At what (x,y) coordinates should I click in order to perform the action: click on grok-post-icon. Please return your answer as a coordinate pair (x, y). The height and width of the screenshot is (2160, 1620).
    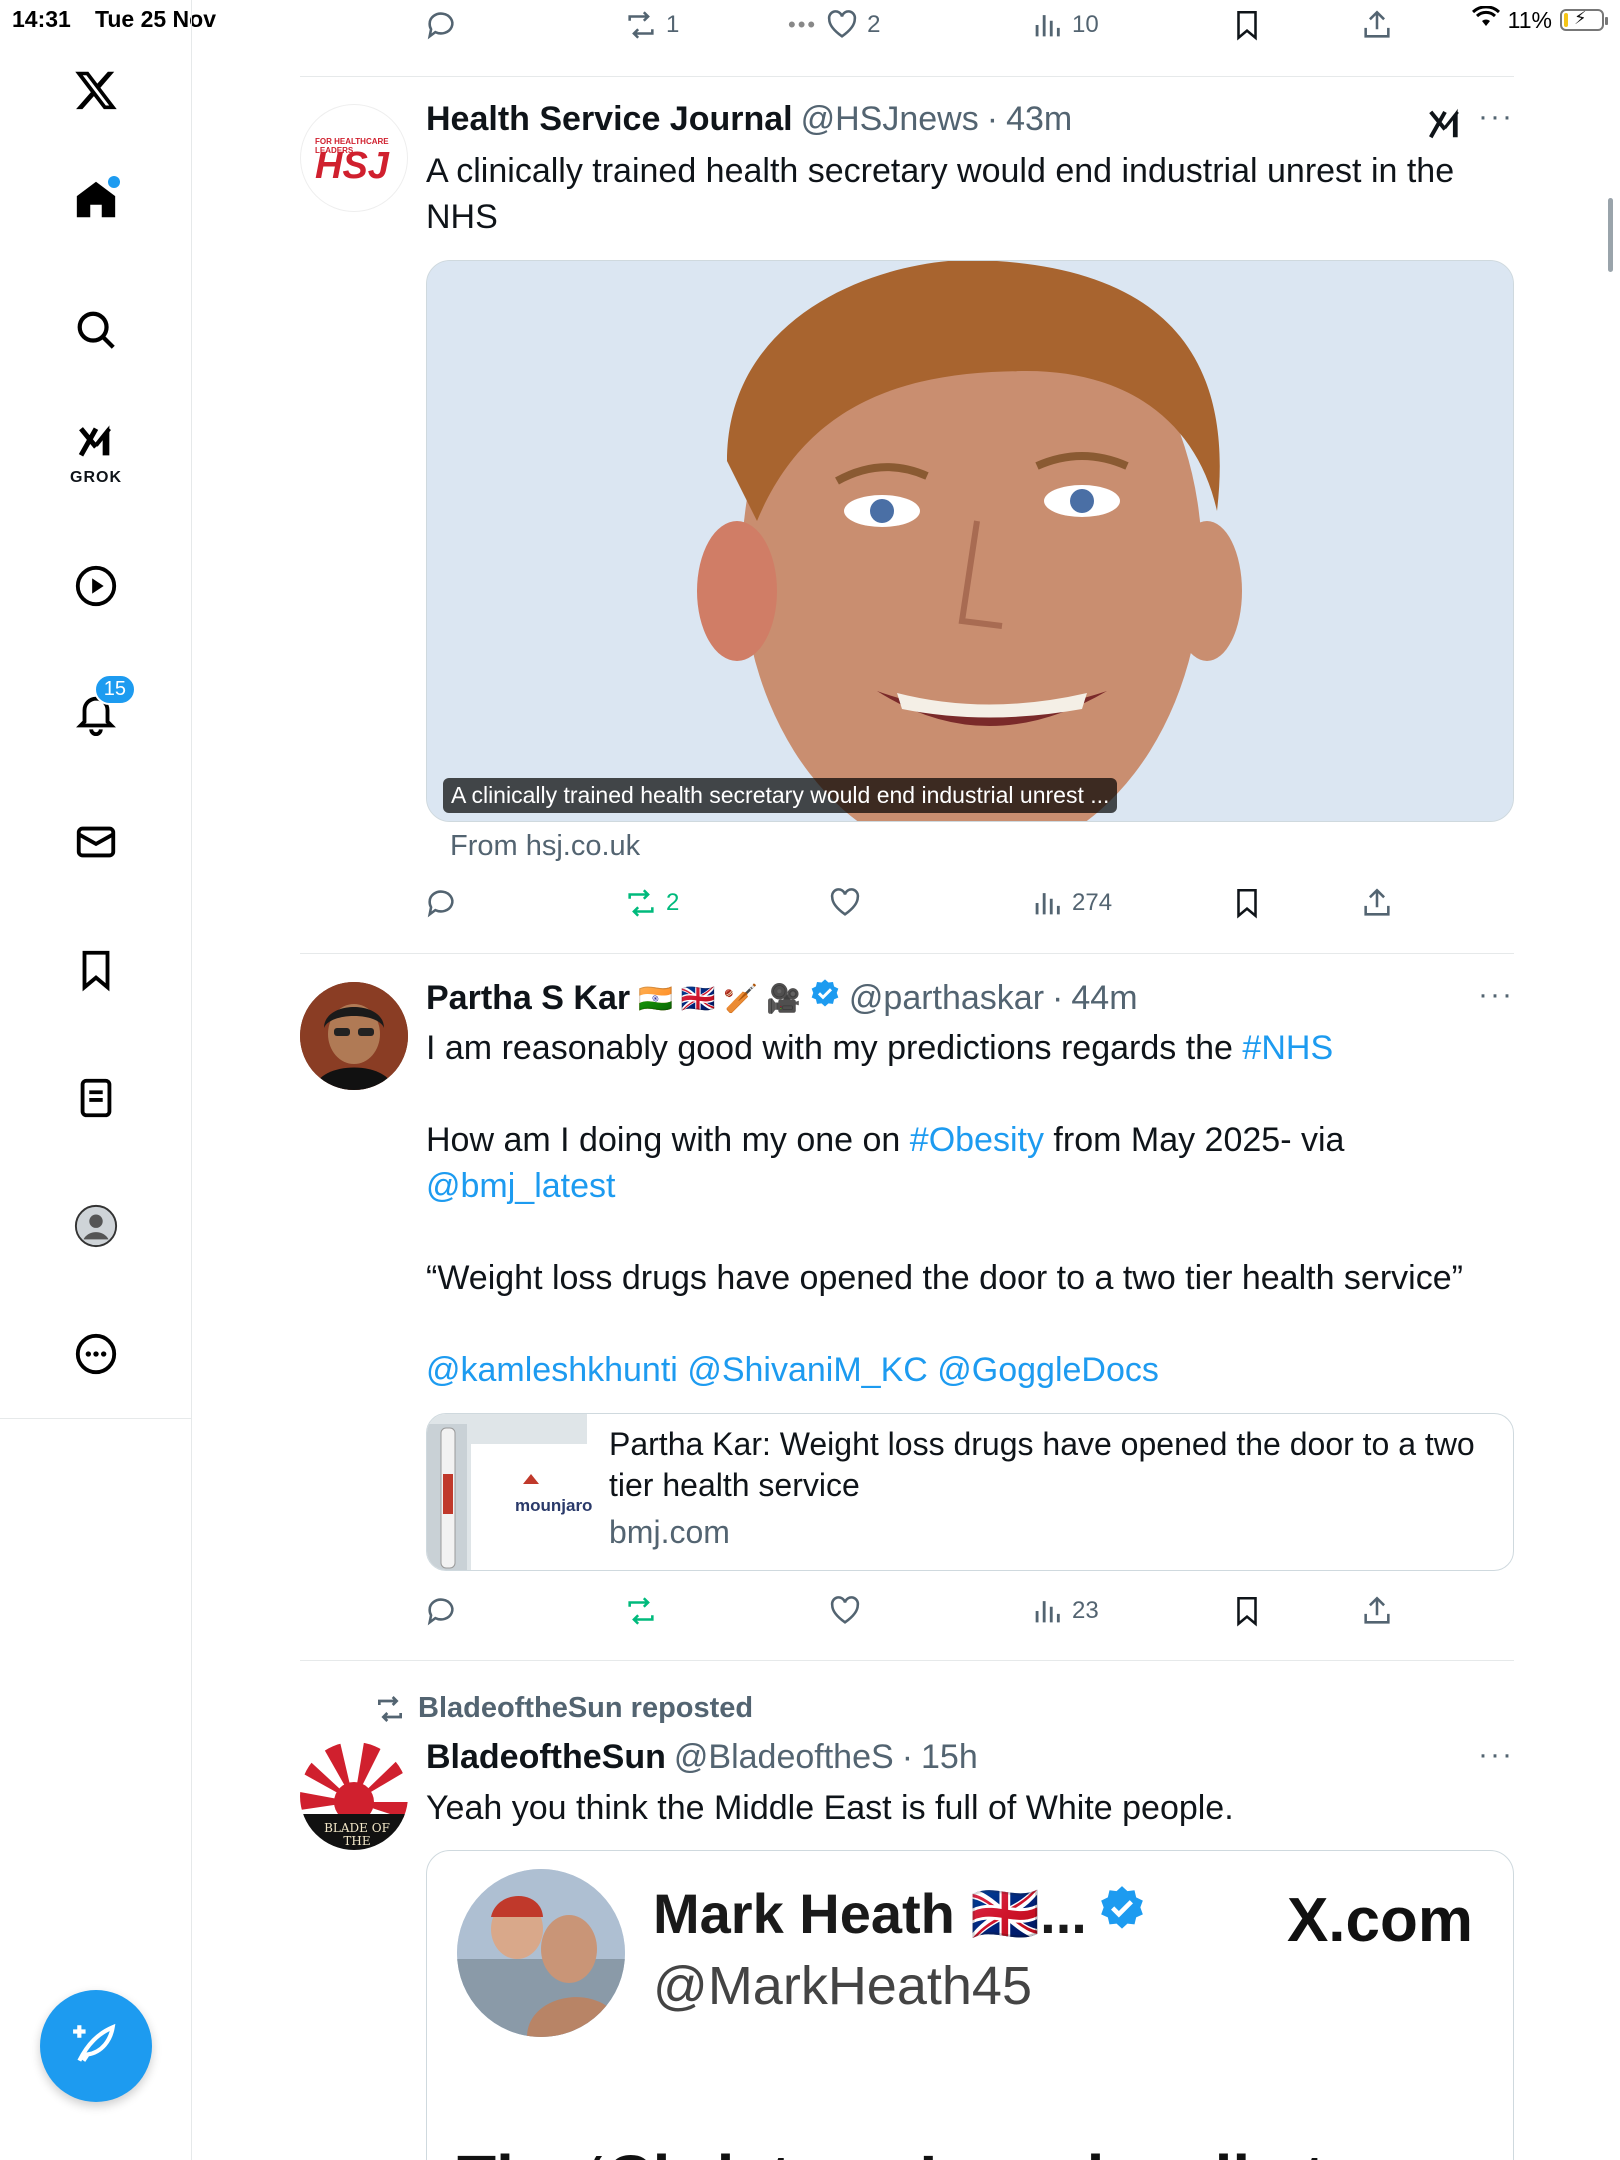
    Looking at the image, I should click on (1445, 125).